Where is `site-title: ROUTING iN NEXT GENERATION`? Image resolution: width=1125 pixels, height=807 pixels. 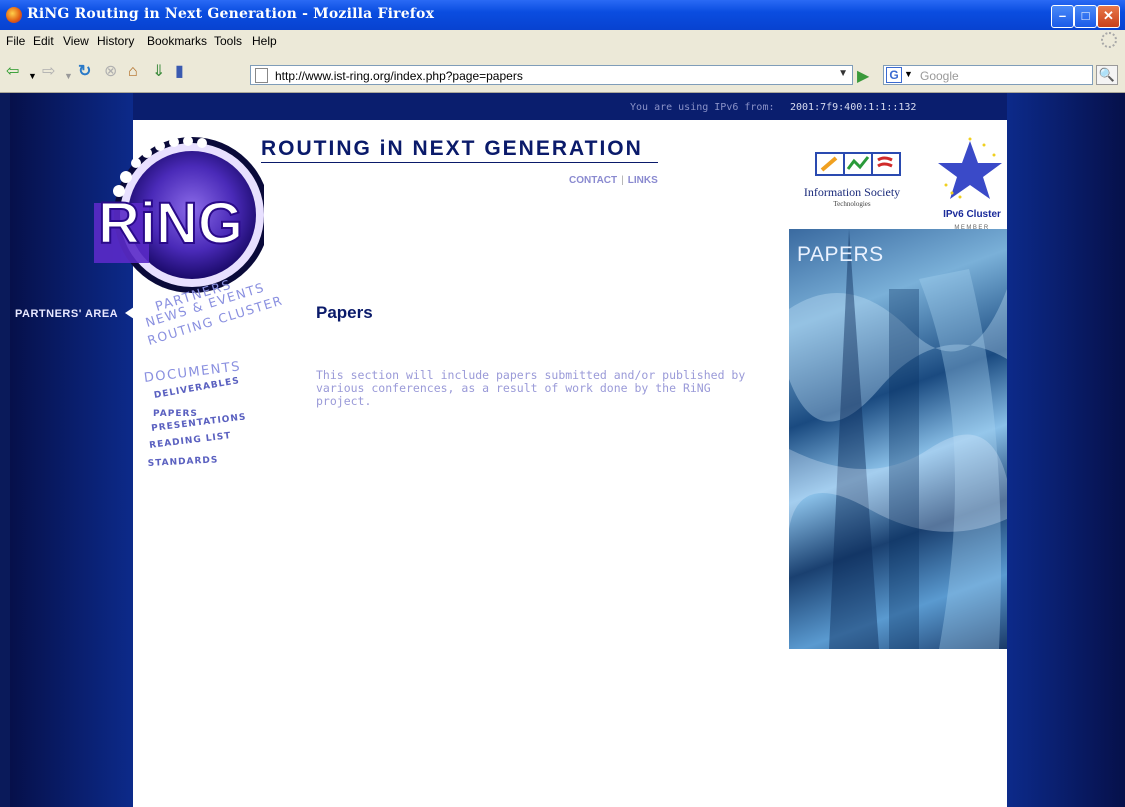
site-title: ROUTING iN NEXT GENERATION is located at coordinates (452, 148).